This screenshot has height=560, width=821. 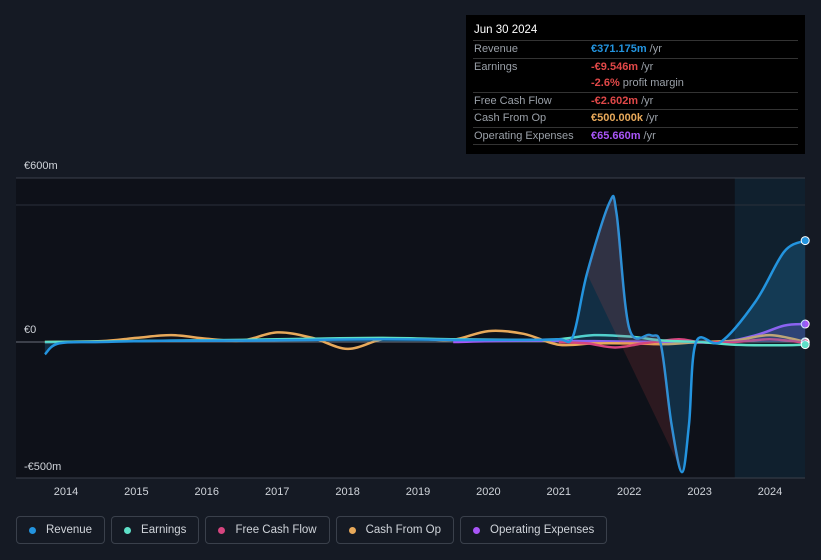 I want to click on x-tick-label: 2020, so click(x=488, y=492).